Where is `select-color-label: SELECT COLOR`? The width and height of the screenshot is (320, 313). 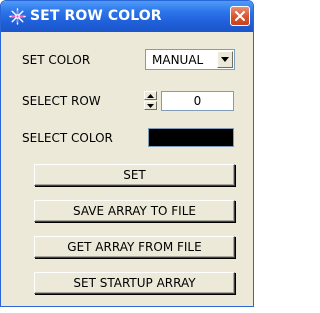
select-color-label: SELECT COLOR is located at coordinates (67, 138).